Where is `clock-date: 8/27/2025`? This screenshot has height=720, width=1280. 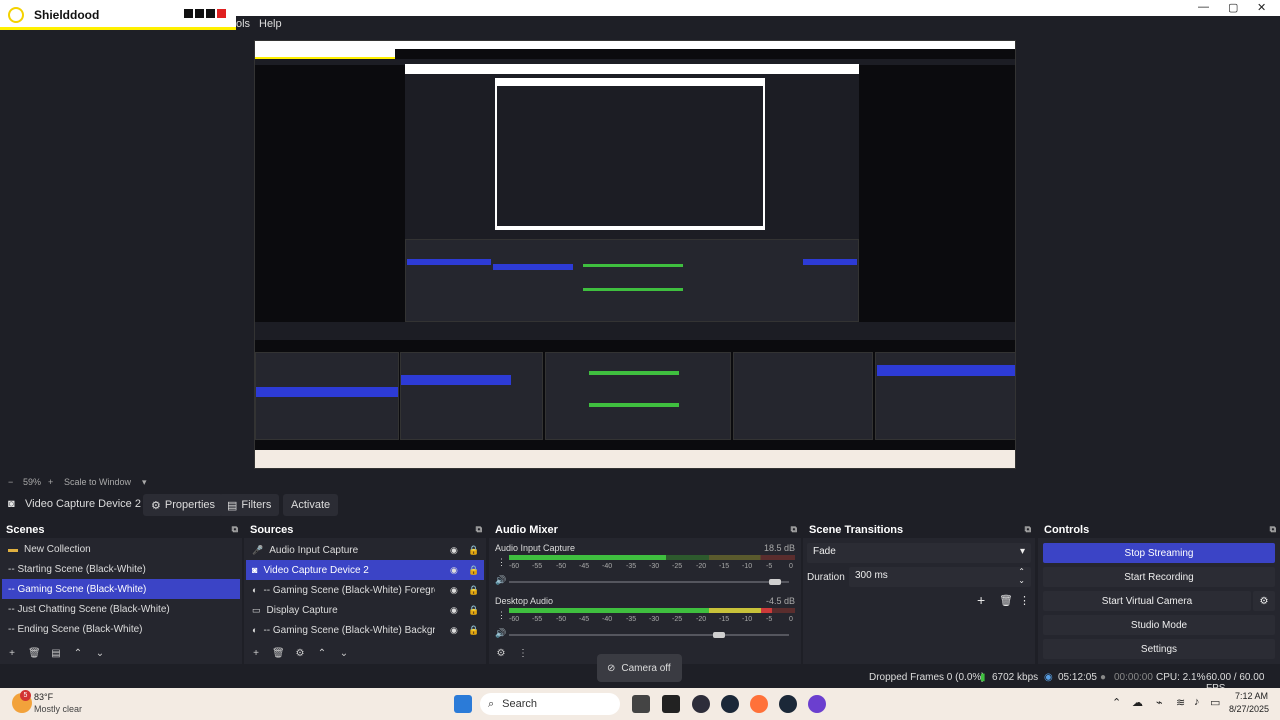 clock-date: 8/27/2025 is located at coordinates (1249, 709).